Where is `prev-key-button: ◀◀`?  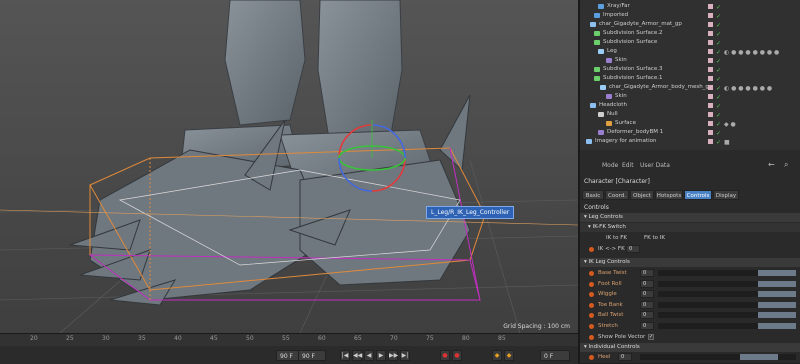
prev-key-button: ◀◀ is located at coordinates (357, 355).